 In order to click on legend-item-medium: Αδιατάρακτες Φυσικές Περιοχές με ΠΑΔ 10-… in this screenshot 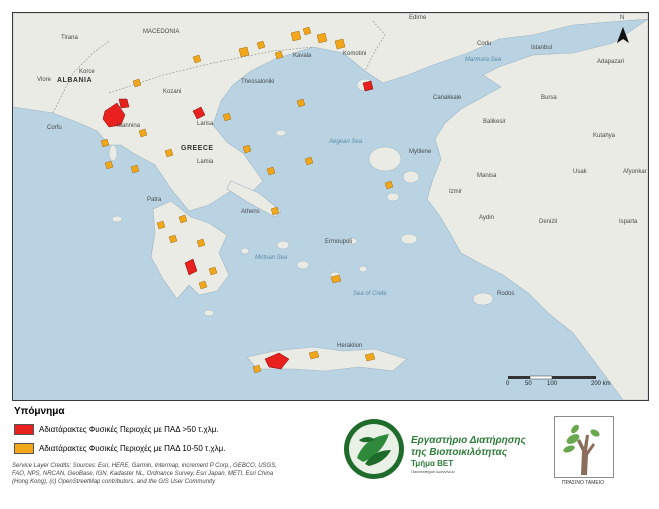, I will do `click(119, 448)`.